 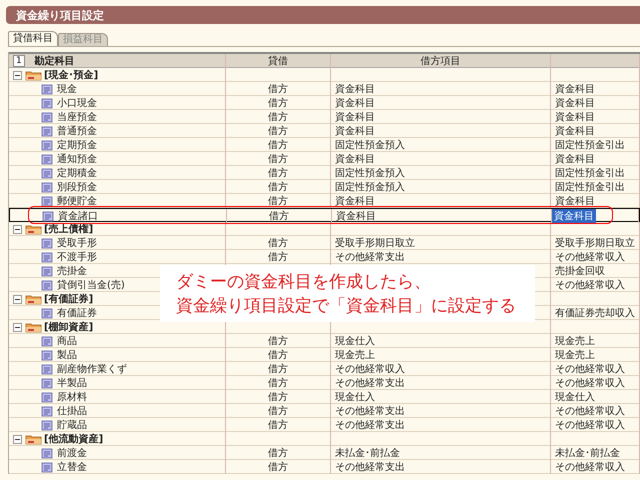 What do you see at coordinates (324, 103) in the screenshot?
I see `table-row: 小口現金 借方 資金科目 資金科目` at bounding box center [324, 103].